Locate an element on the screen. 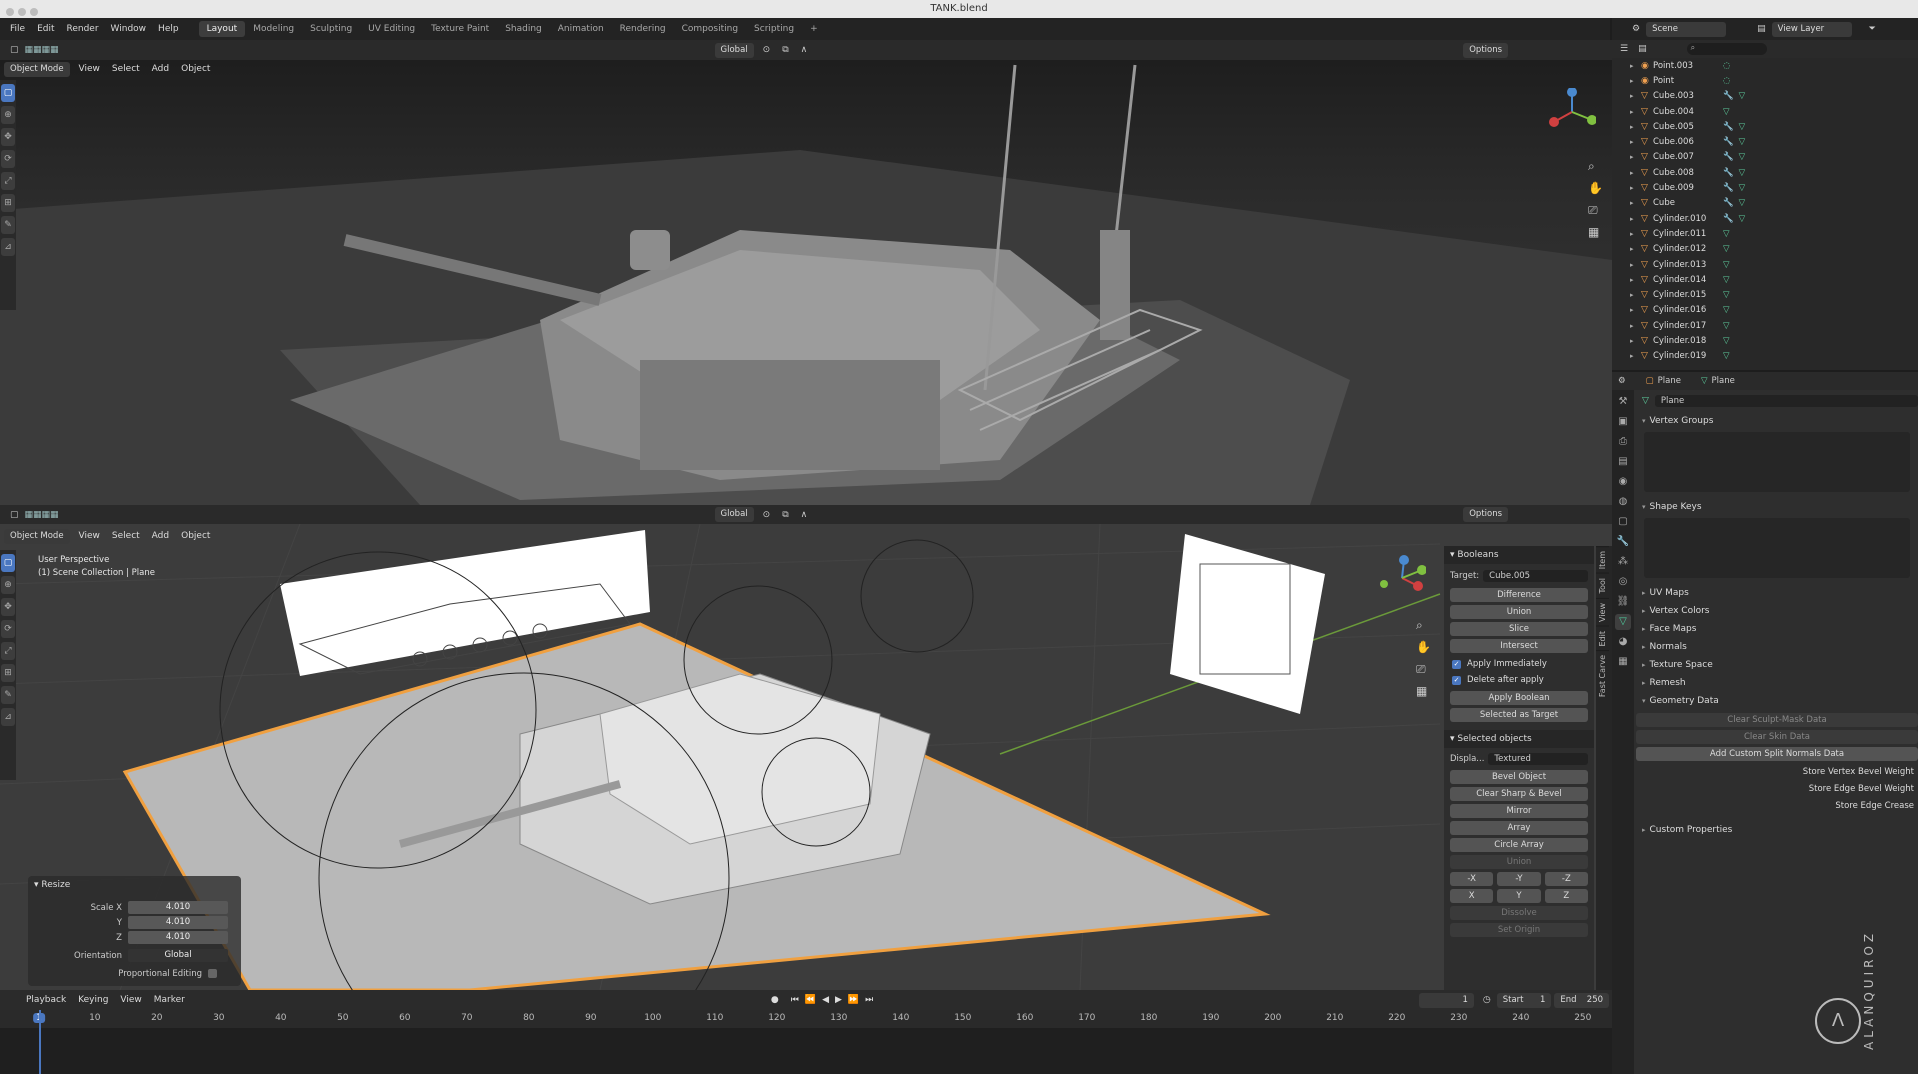 This screenshot has width=1918, height=1074. viewport1-menu-object: Object is located at coordinates (195, 69).